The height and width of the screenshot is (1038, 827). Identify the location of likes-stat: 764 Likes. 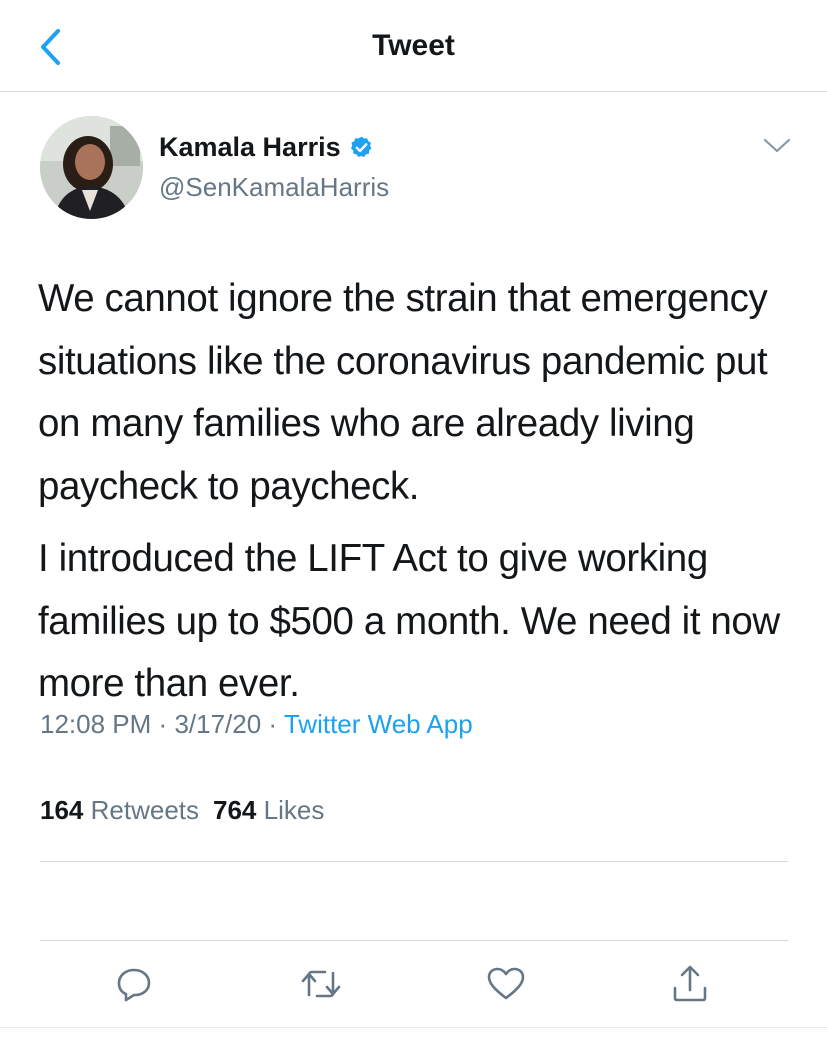
(268, 810).